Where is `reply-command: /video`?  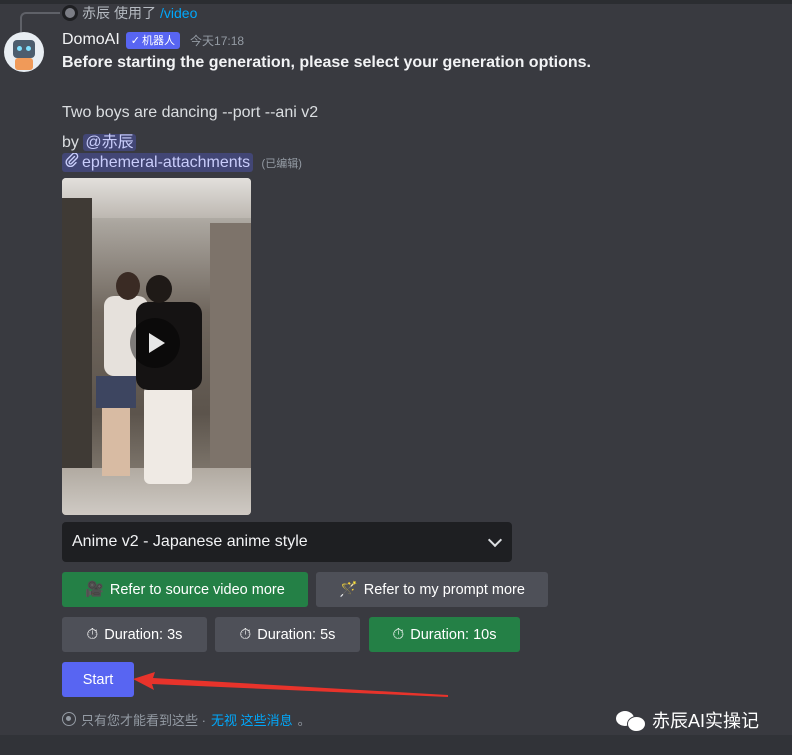 reply-command: /video is located at coordinates (178, 13).